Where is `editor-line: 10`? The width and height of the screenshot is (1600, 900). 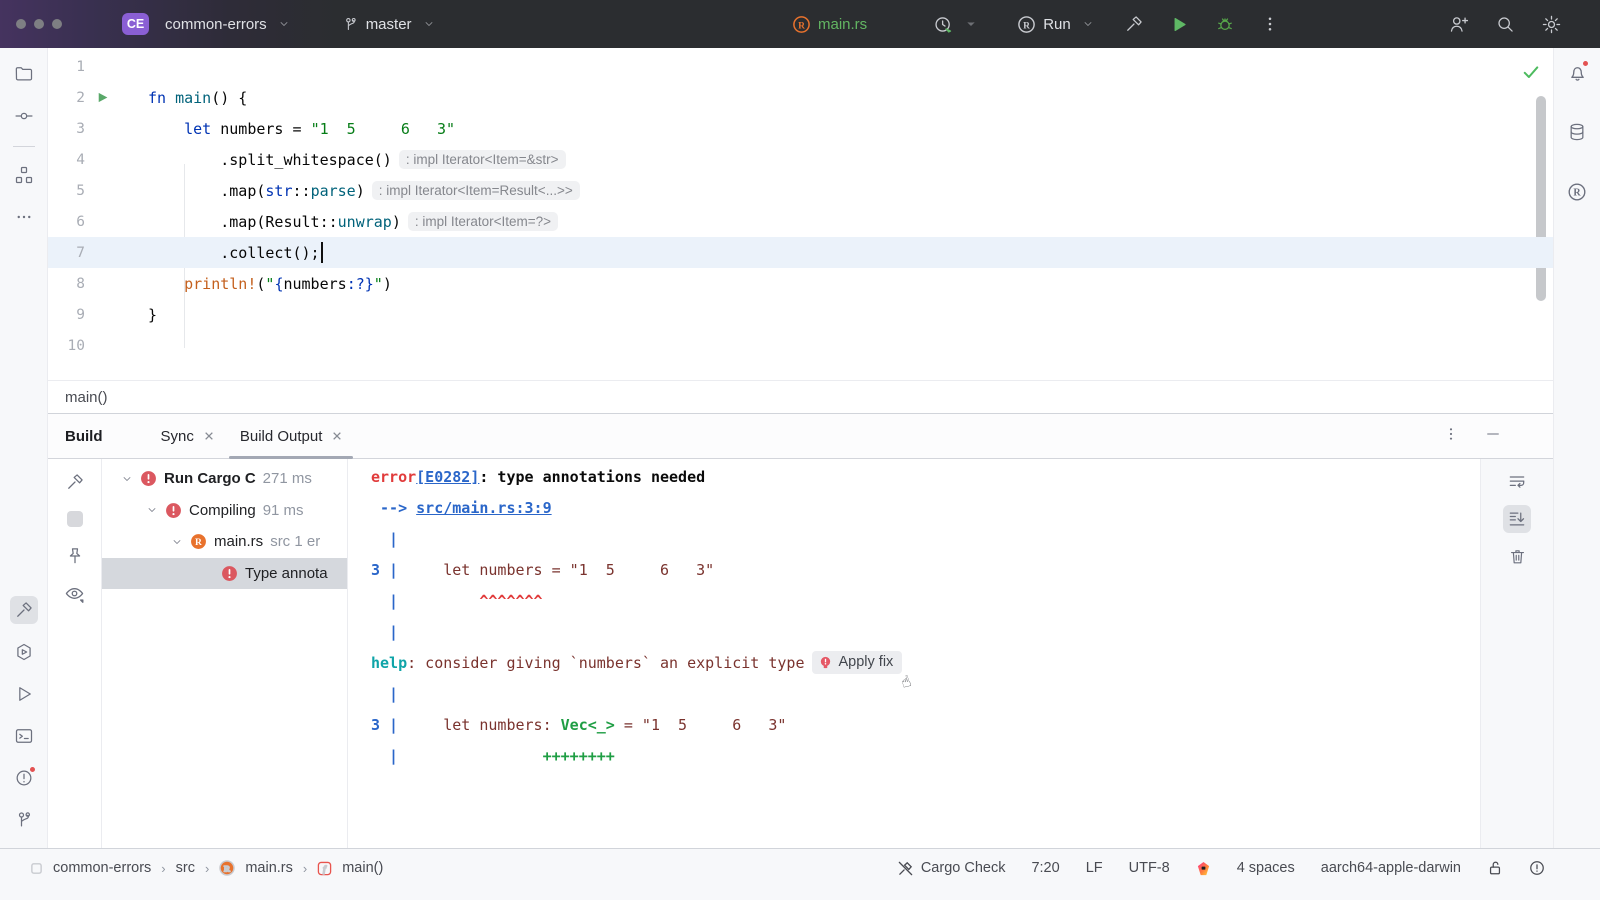
editor-line: 10 is located at coordinates (800, 345).